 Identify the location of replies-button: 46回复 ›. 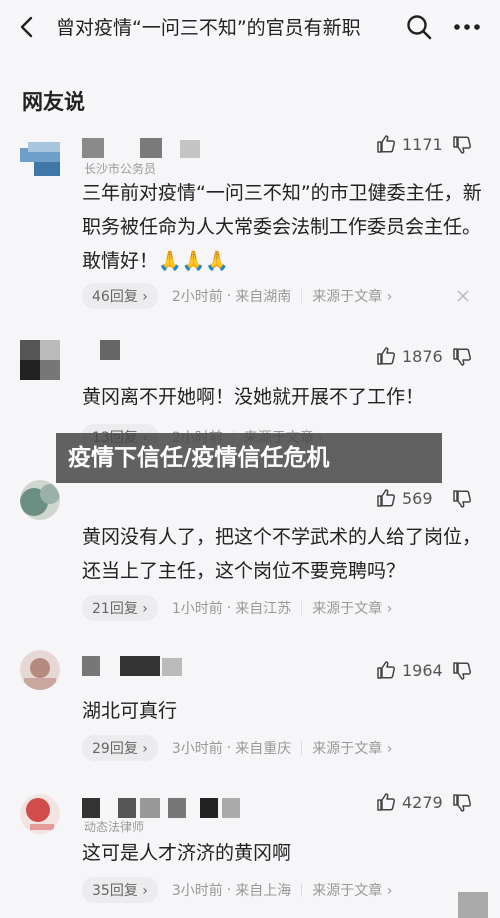
(120, 296).